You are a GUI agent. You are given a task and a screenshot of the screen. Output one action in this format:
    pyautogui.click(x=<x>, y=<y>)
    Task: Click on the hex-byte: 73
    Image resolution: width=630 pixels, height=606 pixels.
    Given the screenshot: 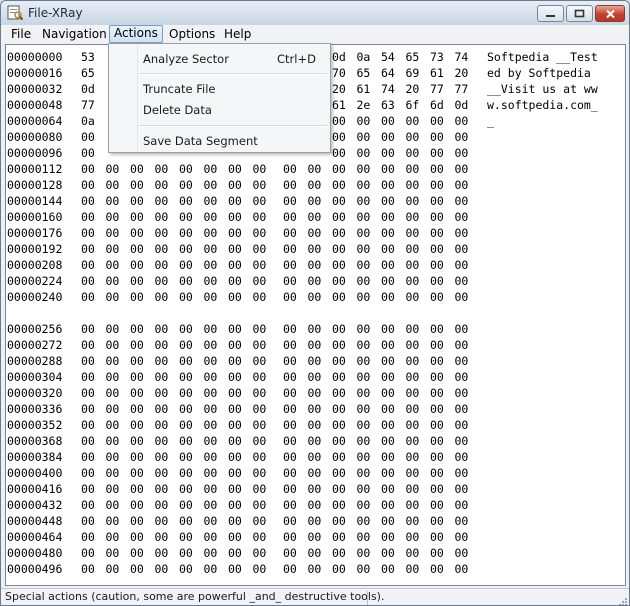 What is the action you would take?
    pyautogui.click(x=442, y=57)
    